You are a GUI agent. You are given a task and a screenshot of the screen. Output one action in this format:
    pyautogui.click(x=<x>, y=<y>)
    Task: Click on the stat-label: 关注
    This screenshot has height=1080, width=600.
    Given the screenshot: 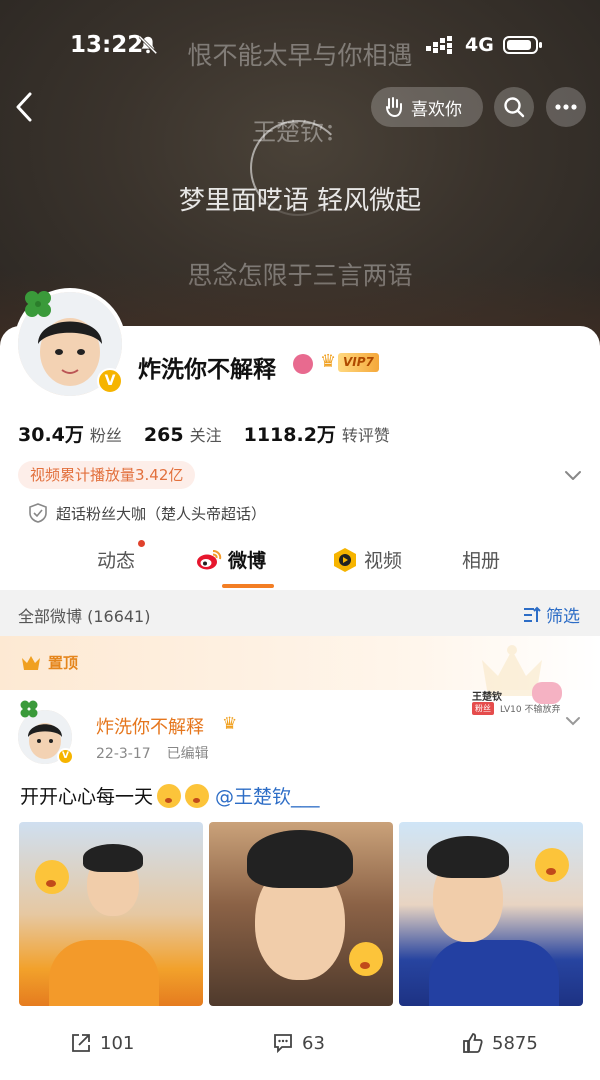 What is the action you would take?
    pyautogui.click(x=205, y=435)
    